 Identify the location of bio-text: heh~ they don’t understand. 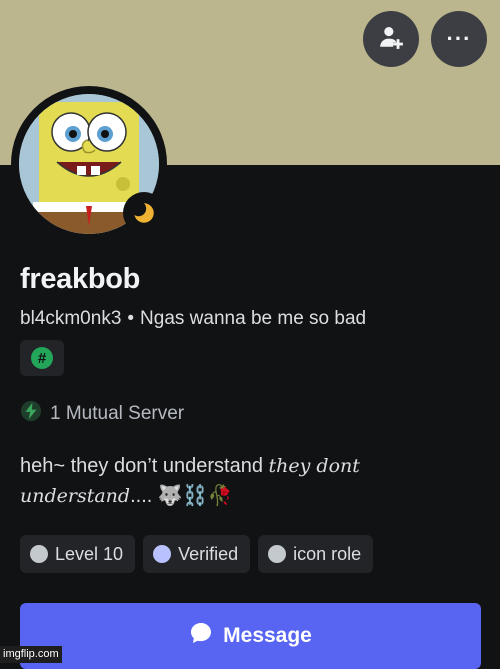
(144, 466).